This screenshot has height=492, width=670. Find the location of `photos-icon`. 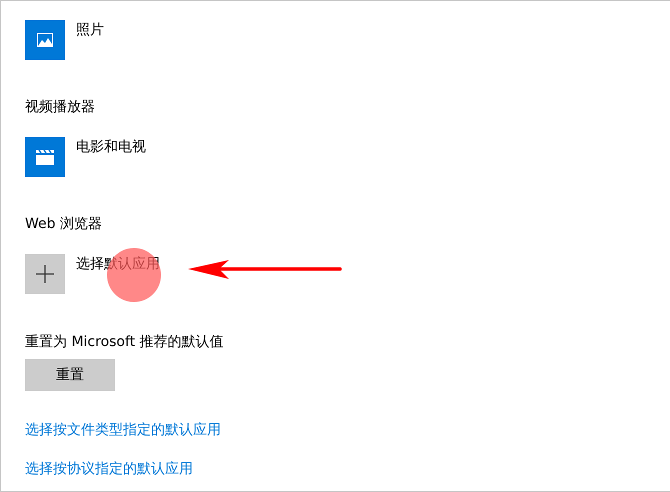

photos-icon is located at coordinates (45, 40).